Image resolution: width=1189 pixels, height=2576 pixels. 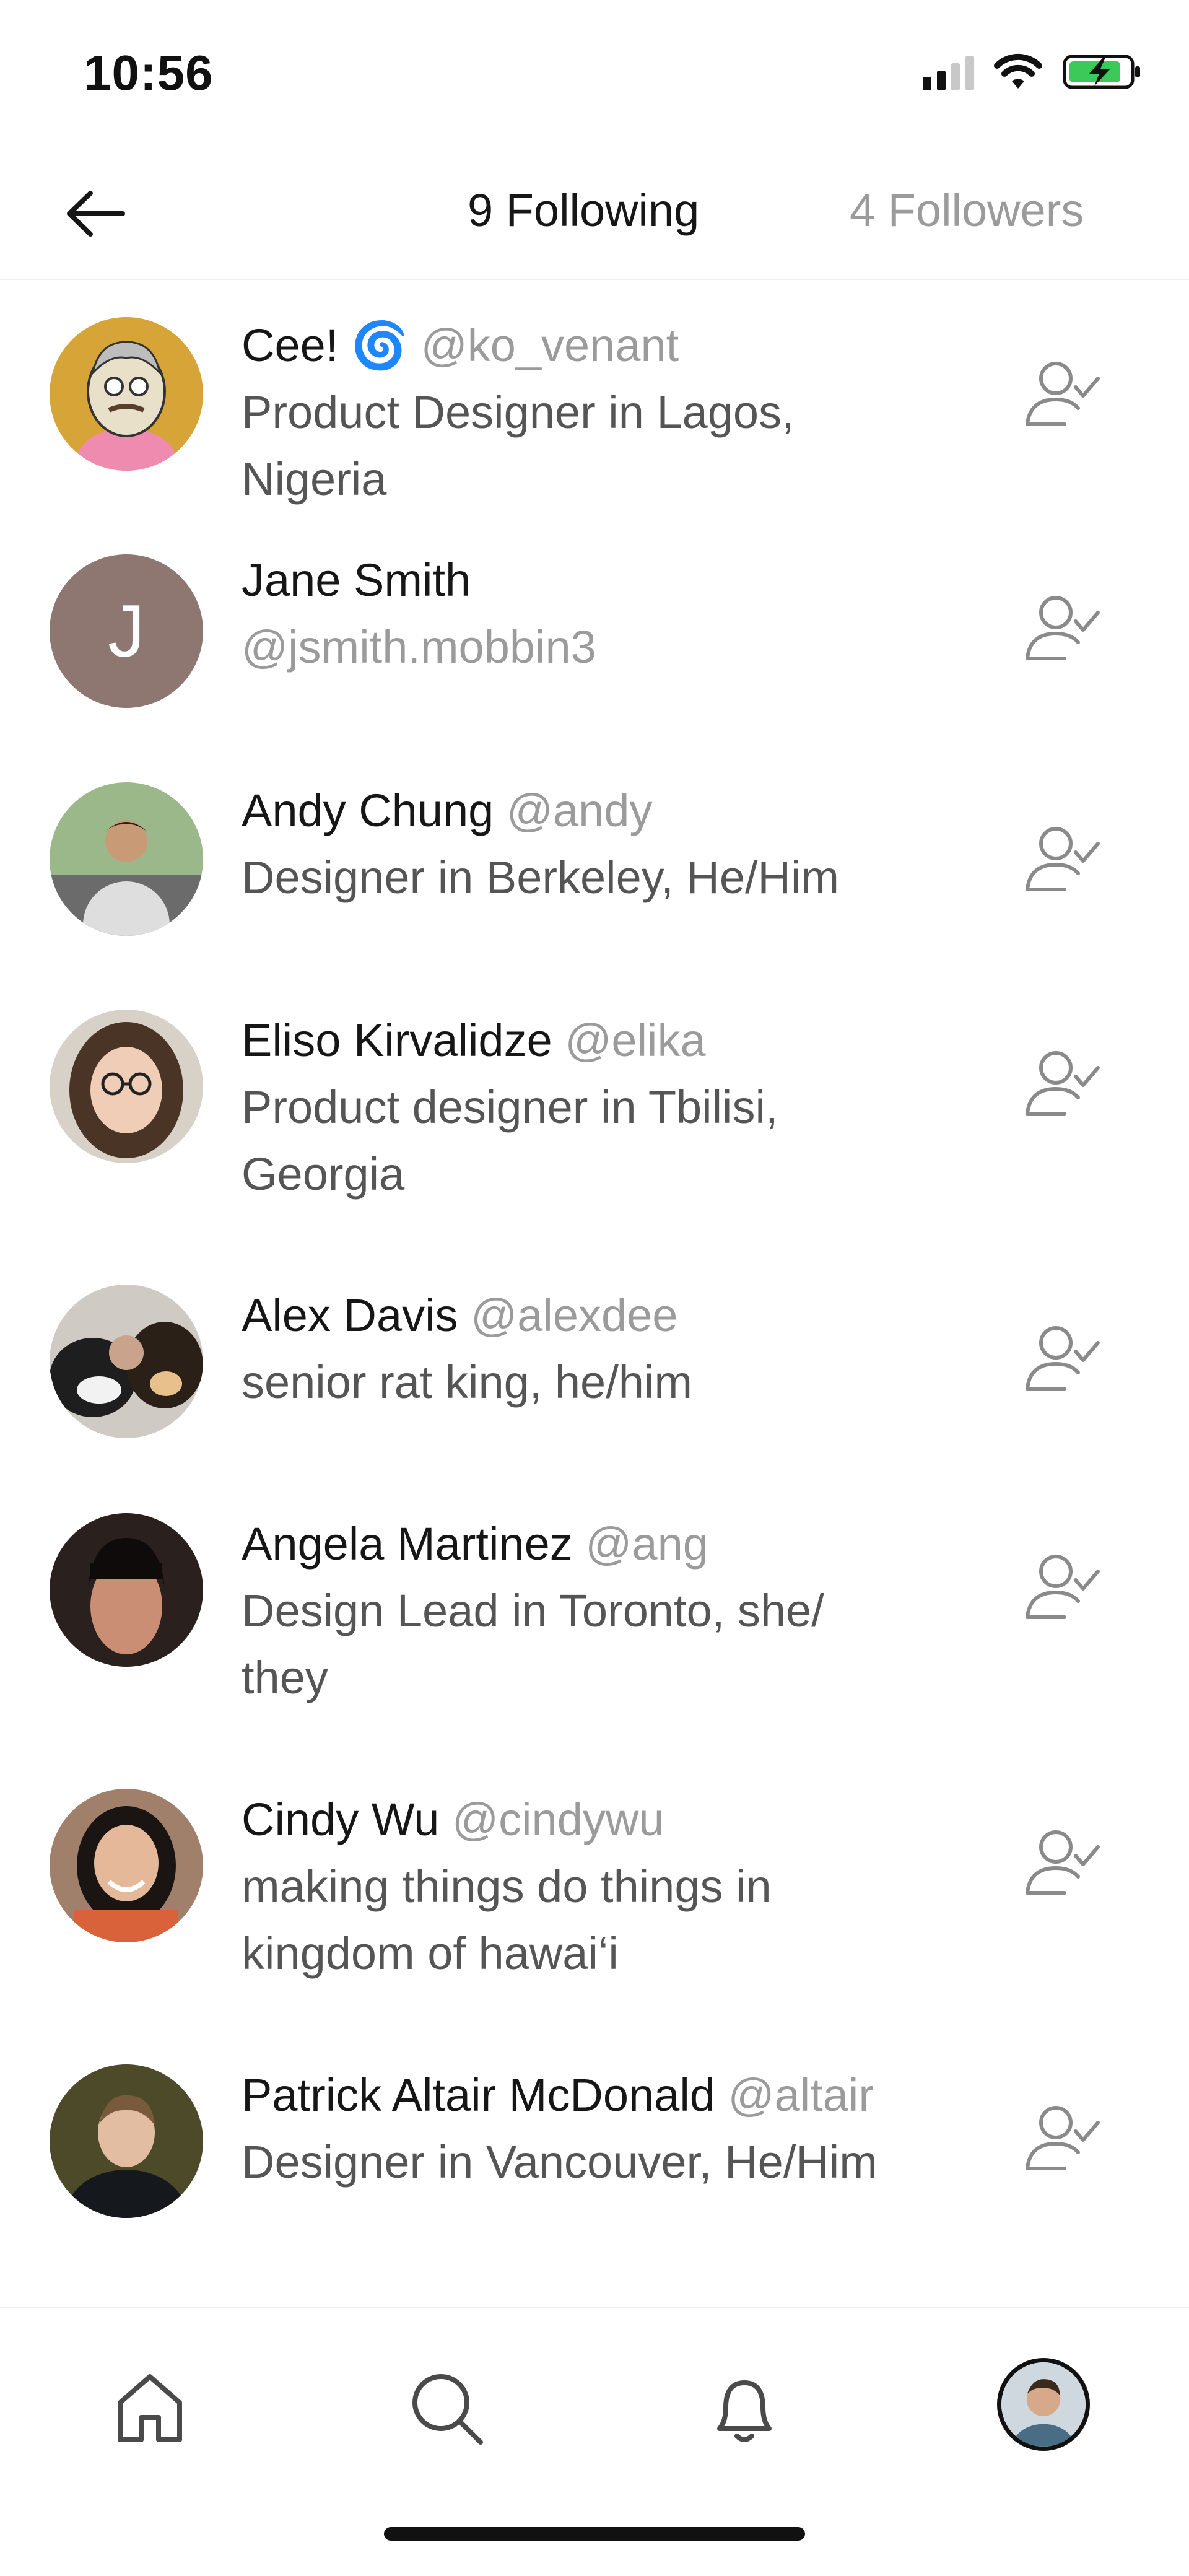 What do you see at coordinates (397, 1040) in the screenshot?
I see `user-name: Eliso Kirvalidze` at bounding box center [397, 1040].